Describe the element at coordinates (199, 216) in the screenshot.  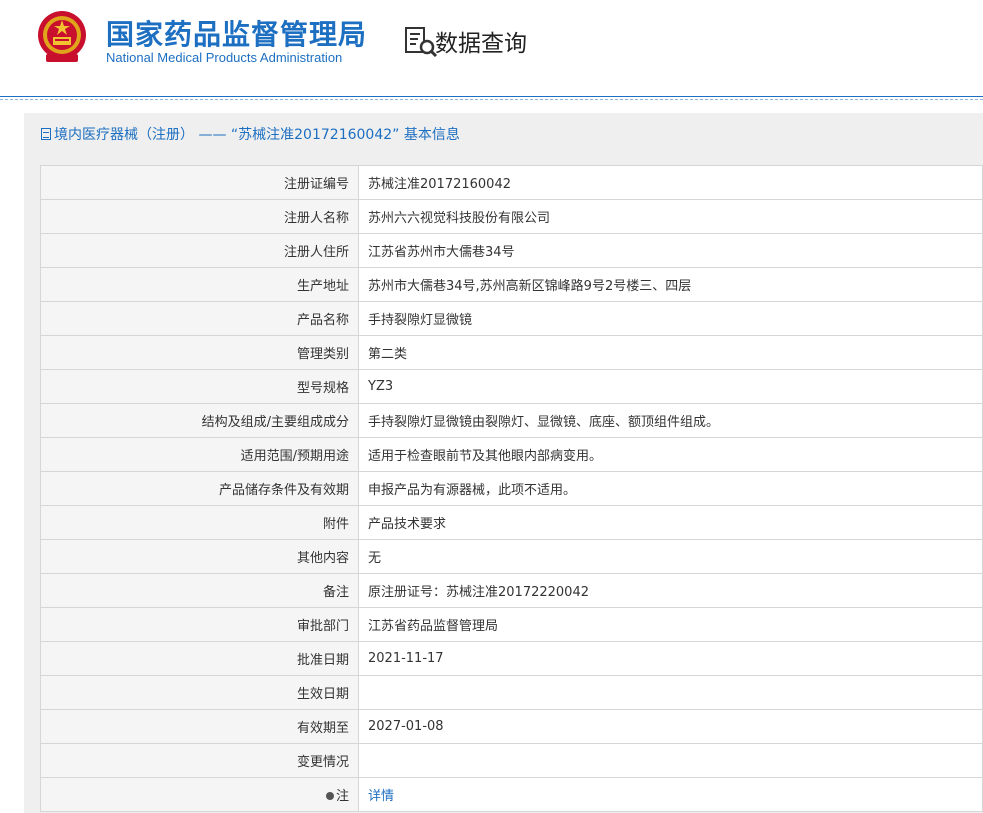
I see `row-label: 注册人名称` at that location.